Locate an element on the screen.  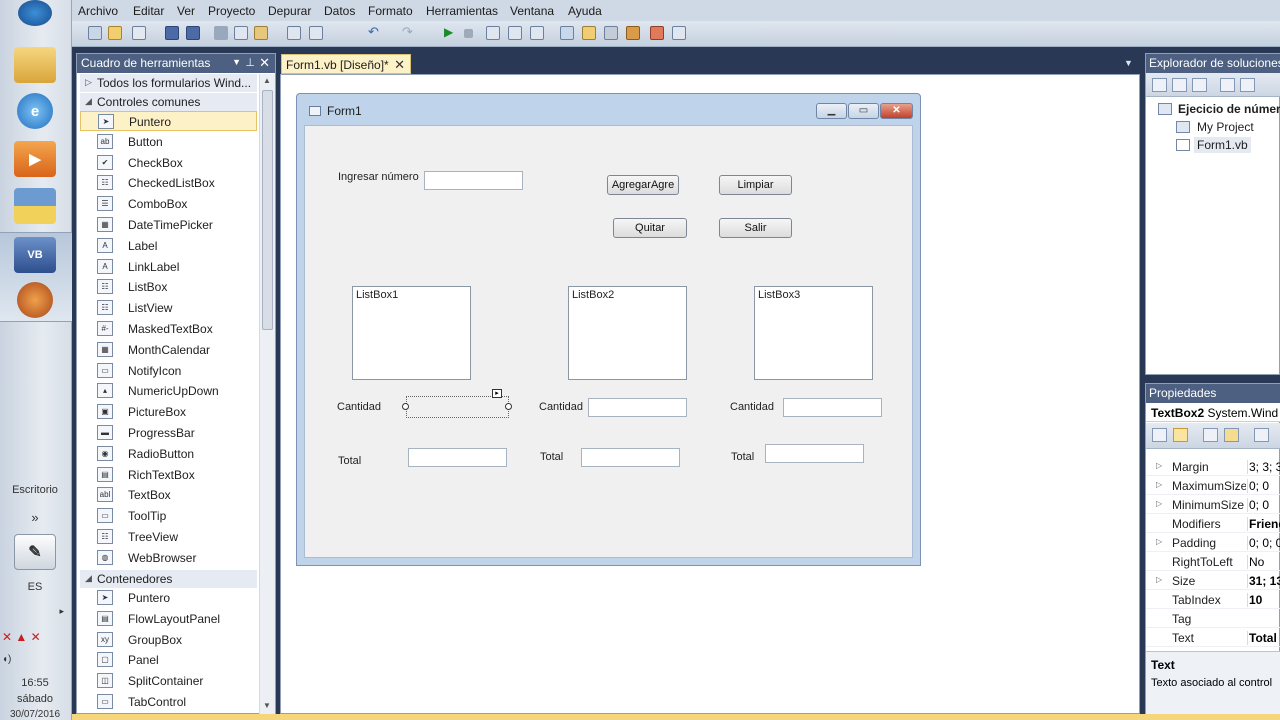
cut-icon is located at coordinates (221, 33).